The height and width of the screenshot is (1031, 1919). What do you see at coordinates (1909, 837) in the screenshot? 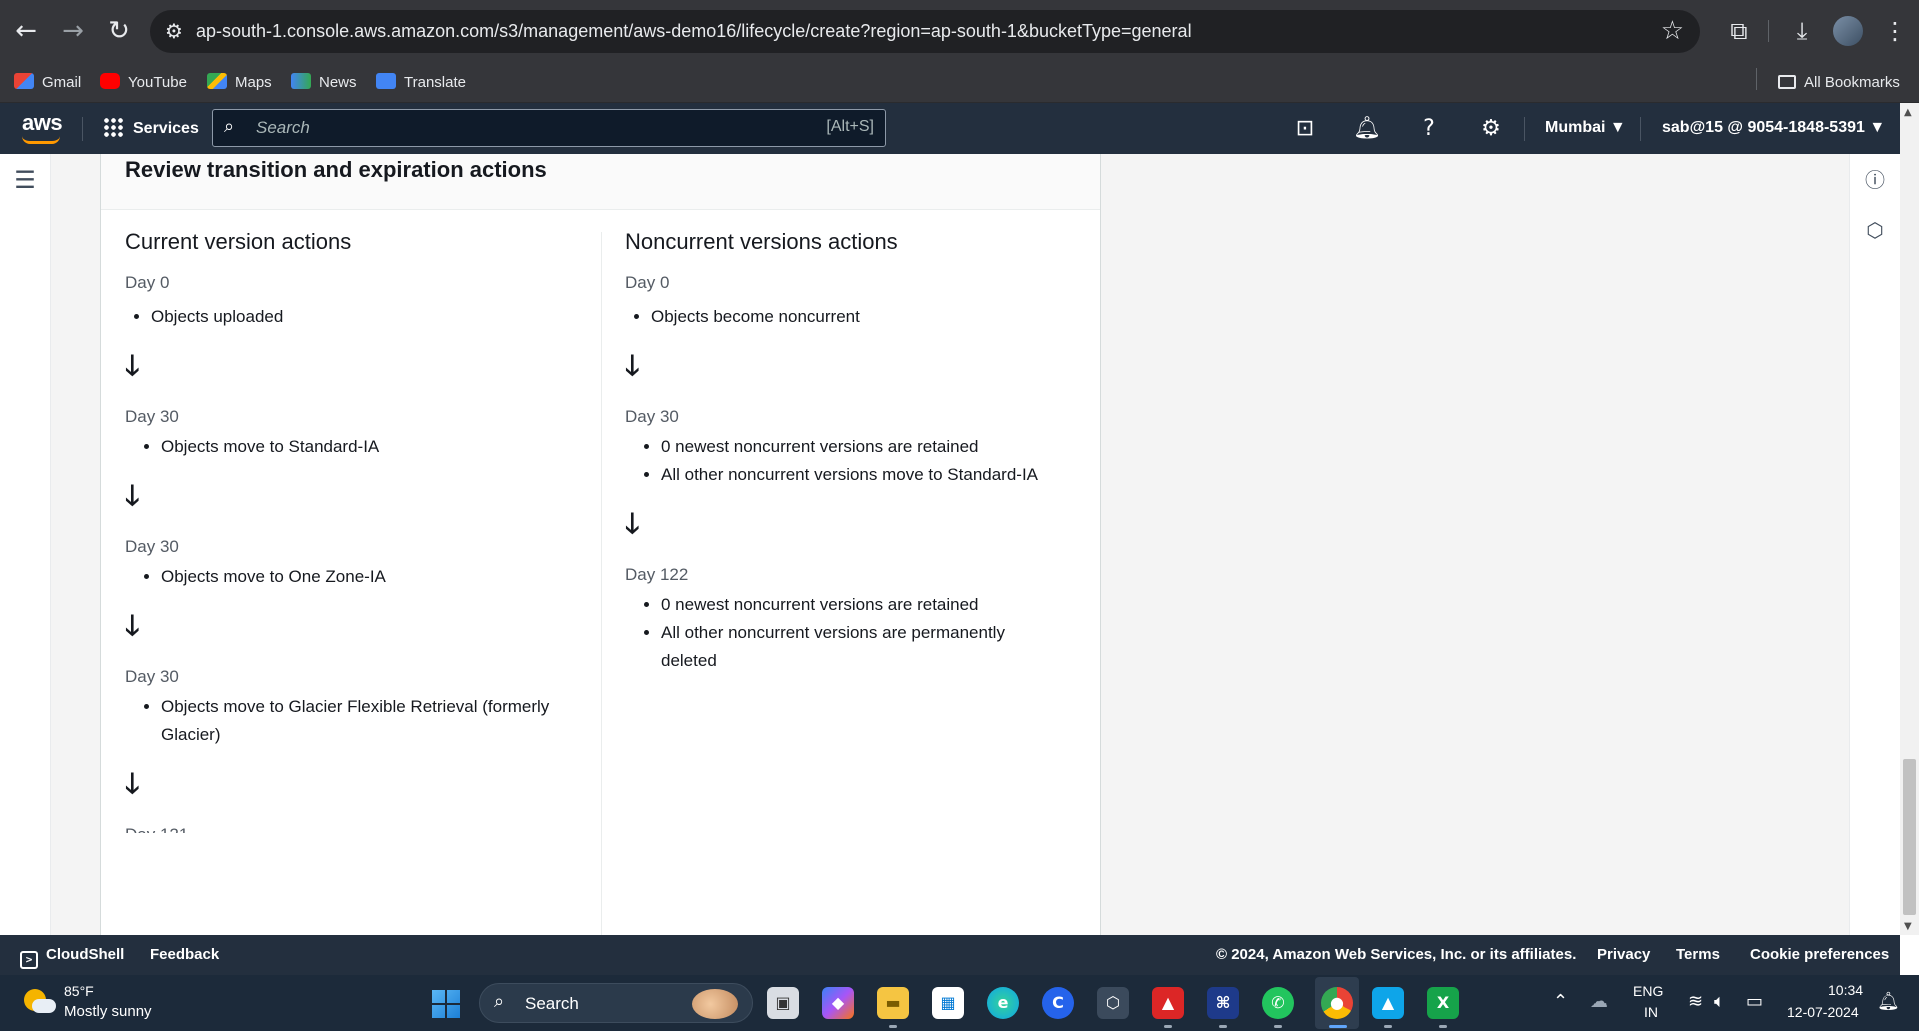
I see `scroll-thumb` at bounding box center [1909, 837].